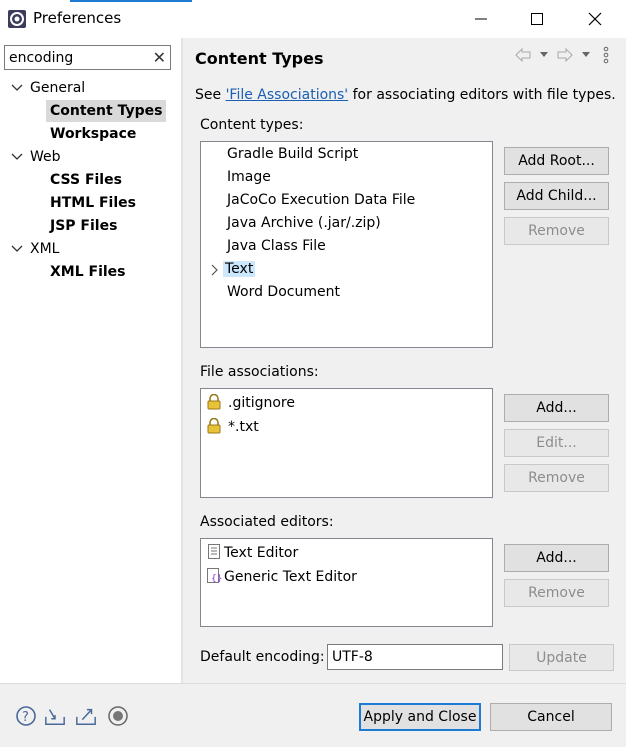 This screenshot has width=626, height=747. What do you see at coordinates (106, 111) in the screenshot?
I see `tree-item-content-types: Content Types` at bounding box center [106, 111].